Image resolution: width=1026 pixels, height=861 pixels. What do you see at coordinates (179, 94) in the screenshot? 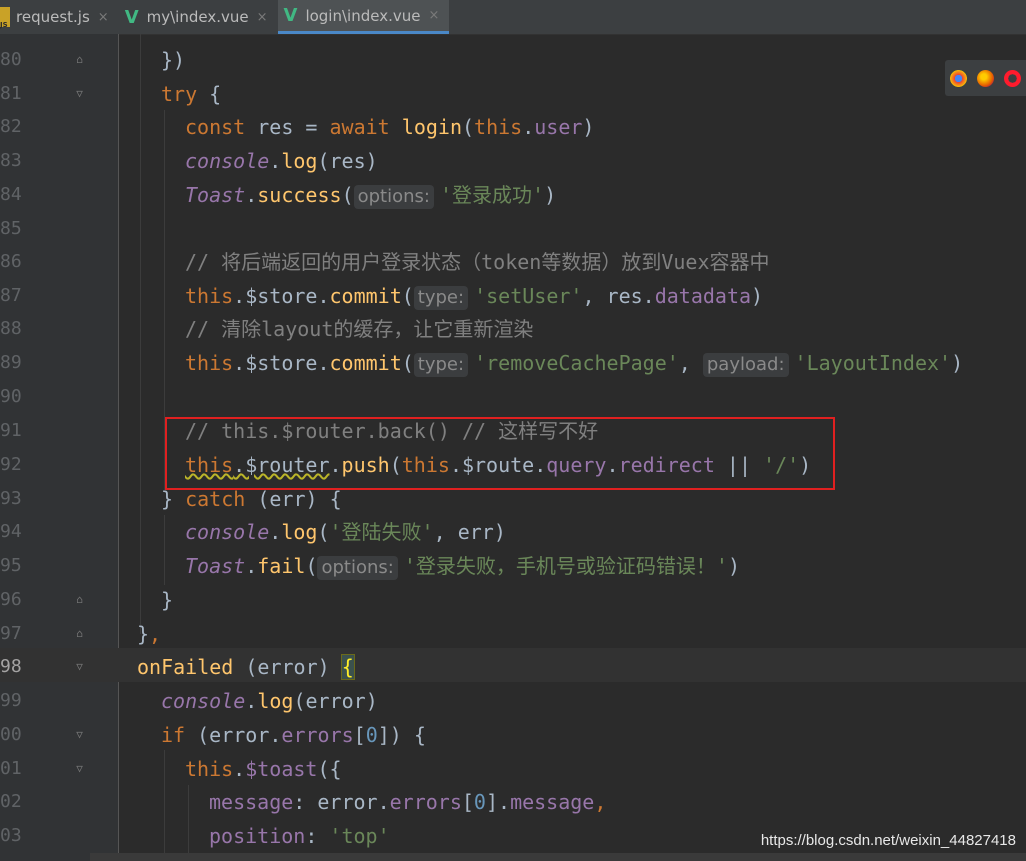
I see `code-keyword: try` at bounding box center [179, 94].